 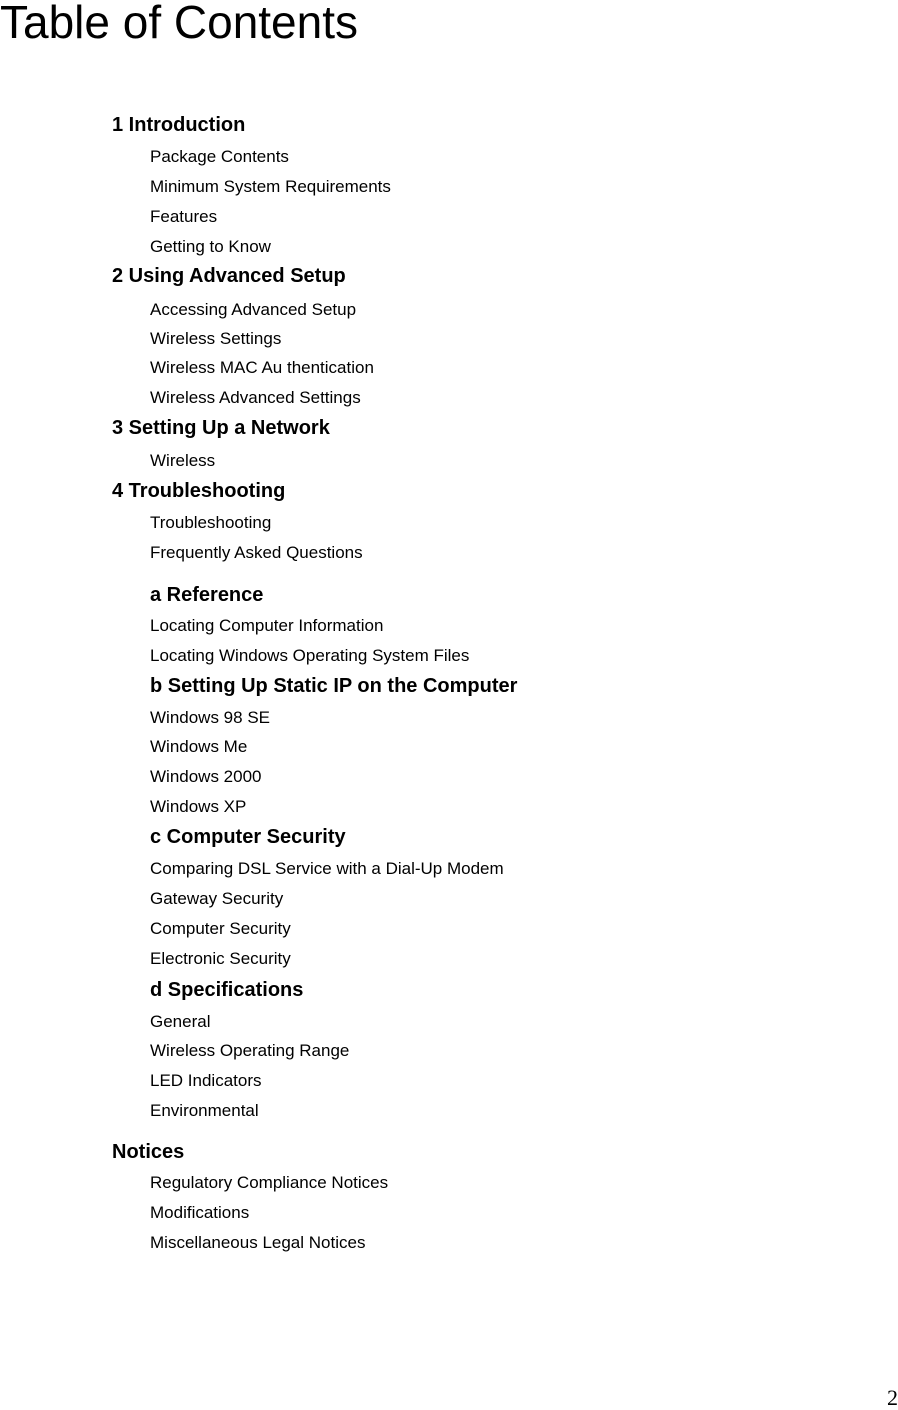 I want to click on toc-entry: Windows 2000, so click(x=206, y=777).